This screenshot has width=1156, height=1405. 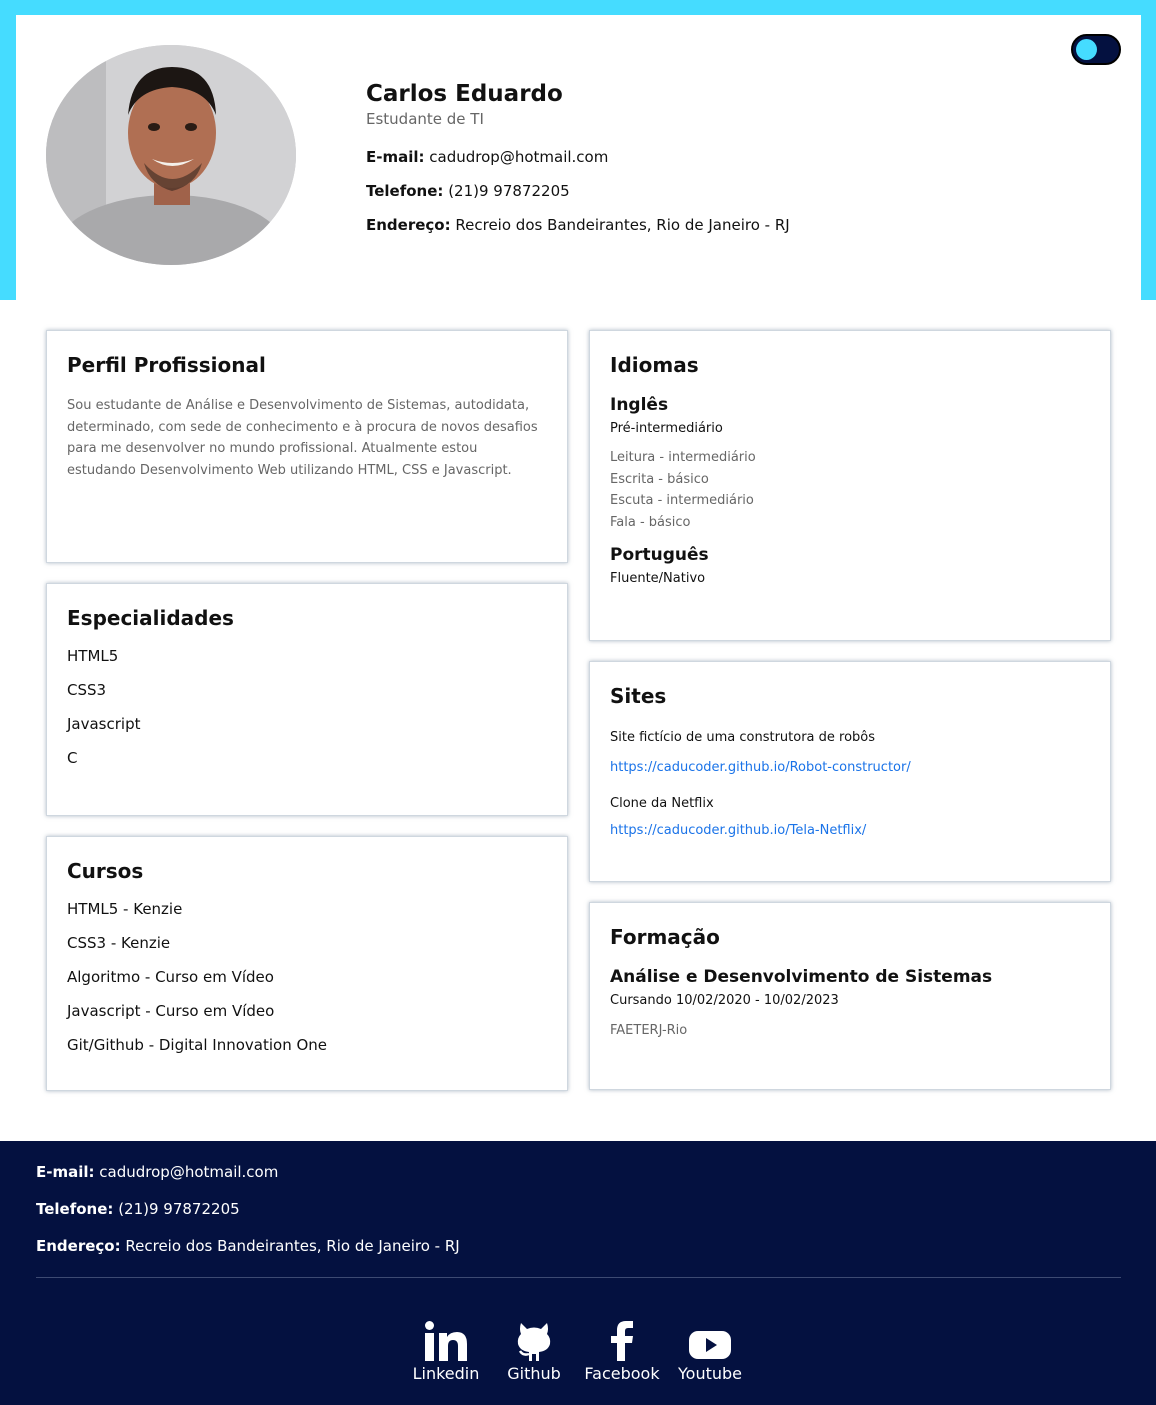 I want to click on list-item: HTML5 - Kenzie, so click(x=125, y=909).